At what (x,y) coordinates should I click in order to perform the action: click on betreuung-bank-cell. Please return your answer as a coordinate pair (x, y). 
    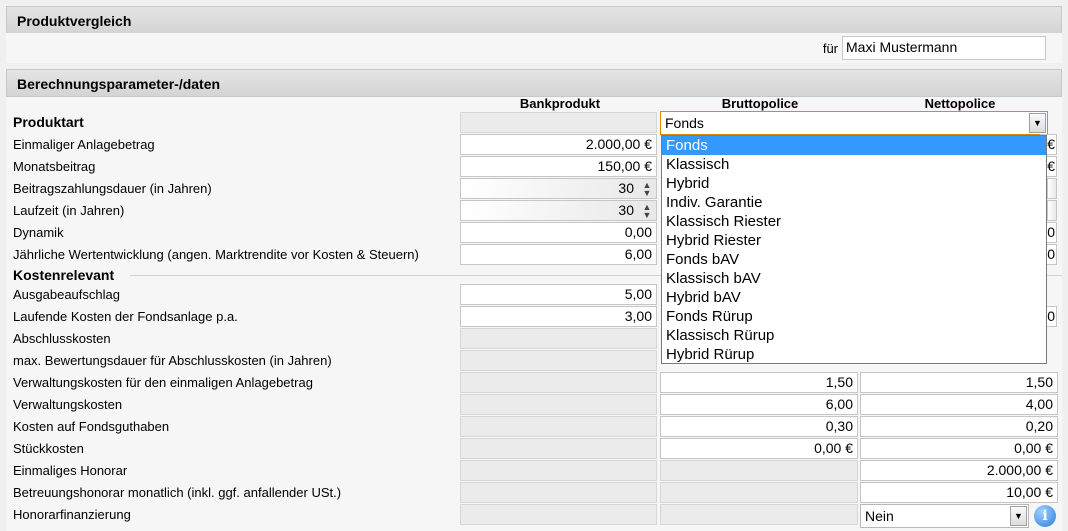
    Looking at the image, I should click on (558, 492).